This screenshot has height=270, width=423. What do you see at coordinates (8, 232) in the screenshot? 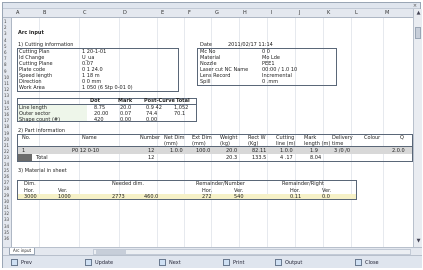
I see `row-header-cell: 35` at bounding box center [8, 232].